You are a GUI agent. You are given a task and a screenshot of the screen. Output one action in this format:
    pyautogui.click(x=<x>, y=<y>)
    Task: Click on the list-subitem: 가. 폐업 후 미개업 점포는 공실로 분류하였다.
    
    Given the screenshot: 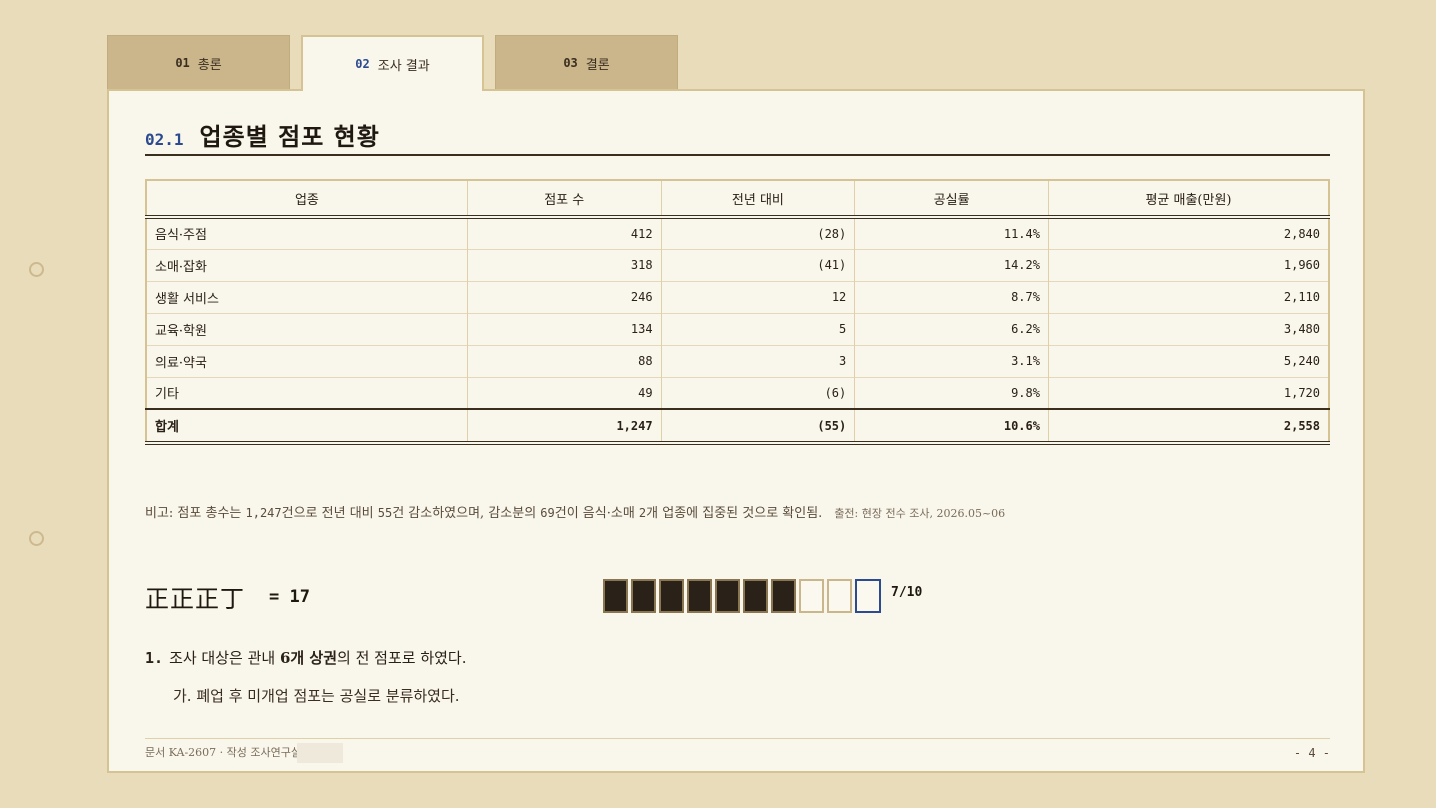 What is the action you would take?
    pyautogui.click(x=316, y=696)
    